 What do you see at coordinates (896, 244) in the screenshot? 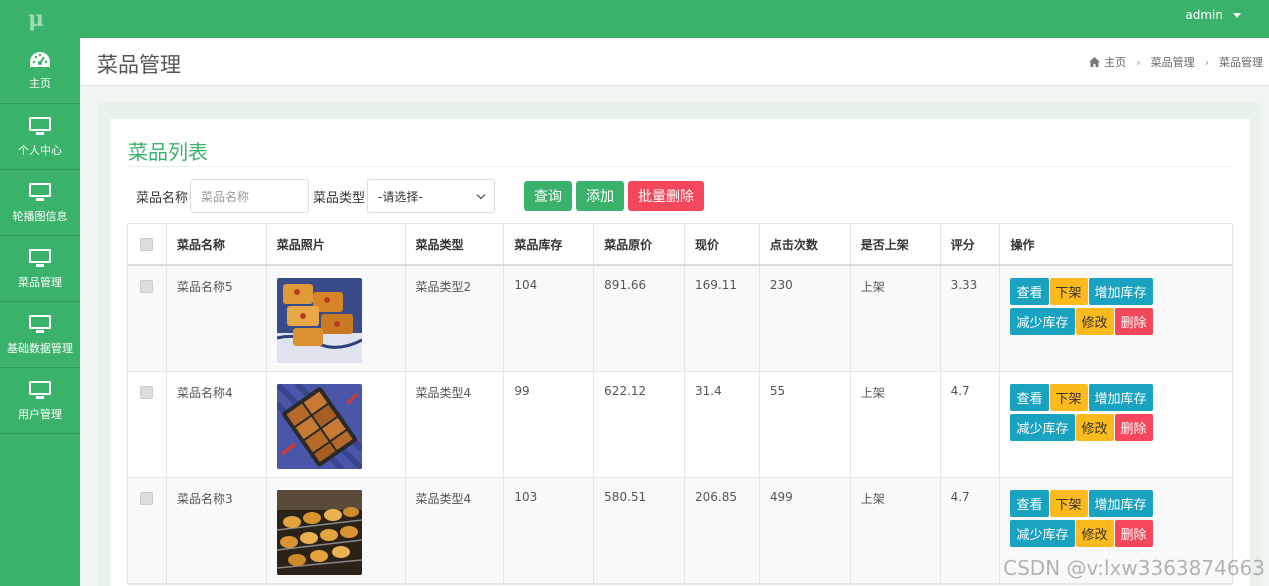
I see `column-header: 是否上架` at bounding box center [896, 244].